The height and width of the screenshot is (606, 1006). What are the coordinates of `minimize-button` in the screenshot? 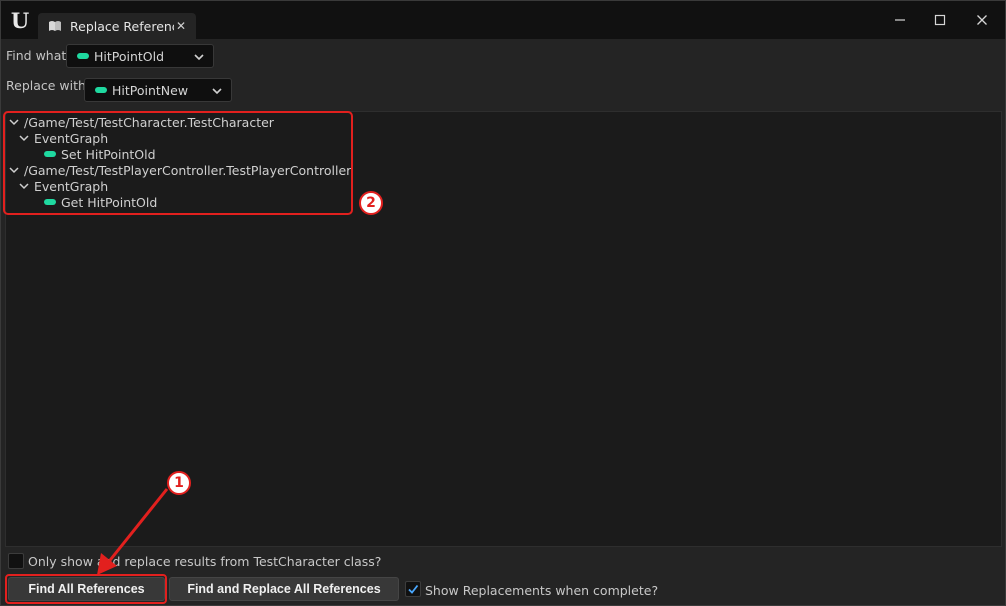 It's located at (900, 20).